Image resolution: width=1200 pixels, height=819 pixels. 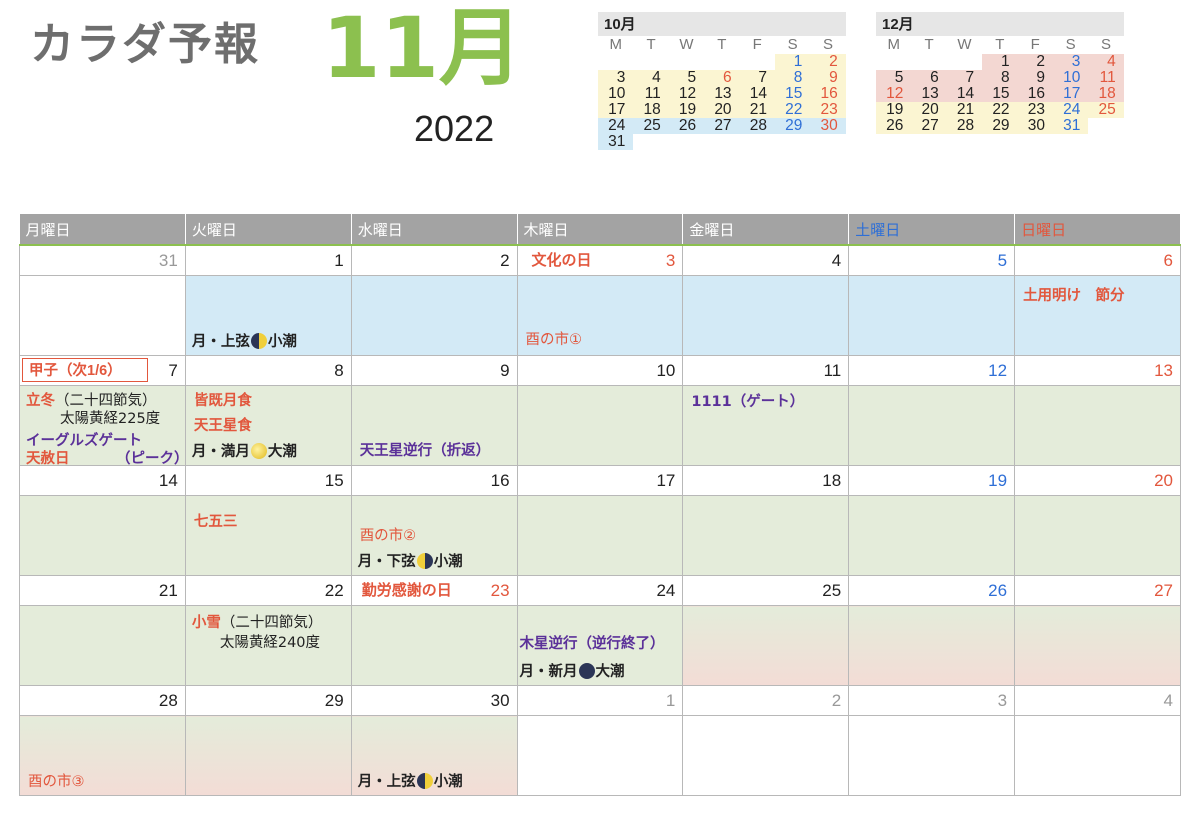 I want to click on mini-day: 21, so click(x=964, y=110).